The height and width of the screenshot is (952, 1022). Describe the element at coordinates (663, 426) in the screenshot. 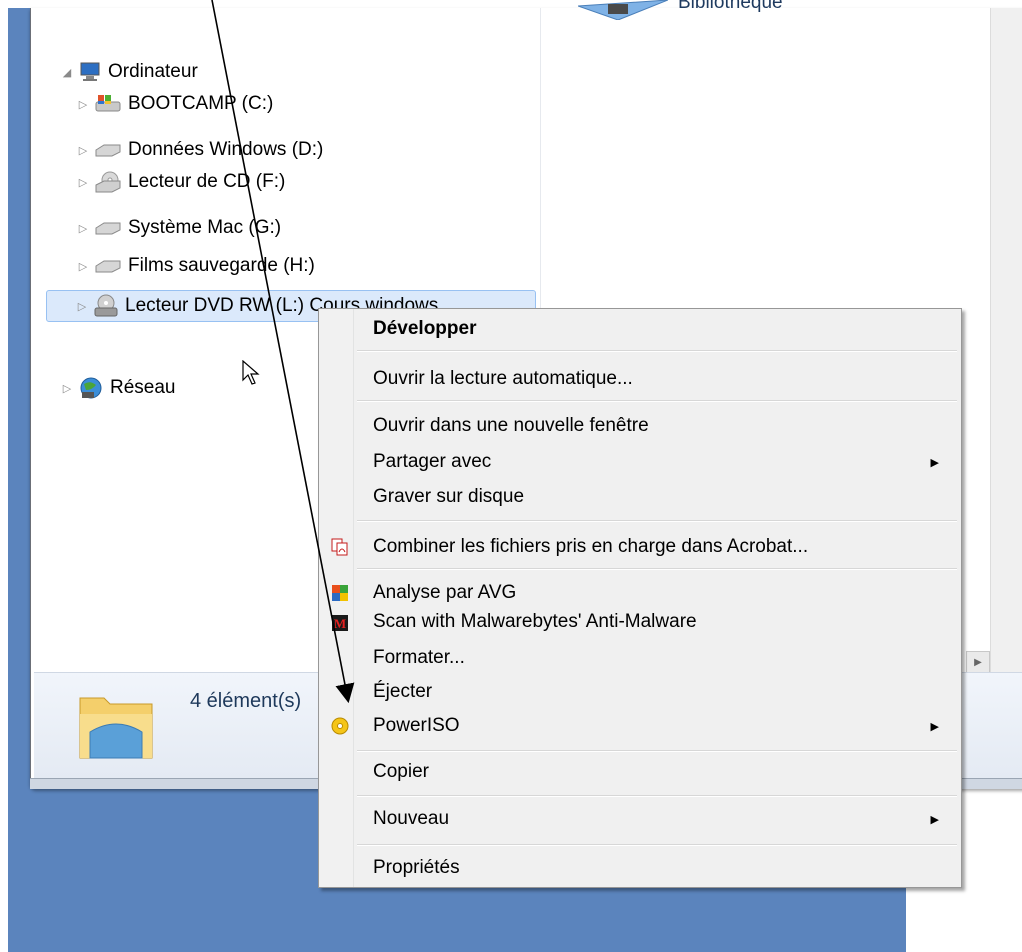

I see `menu-item-open-new-window: Ouvrir dans une nouvelle fenêtre` at that location.